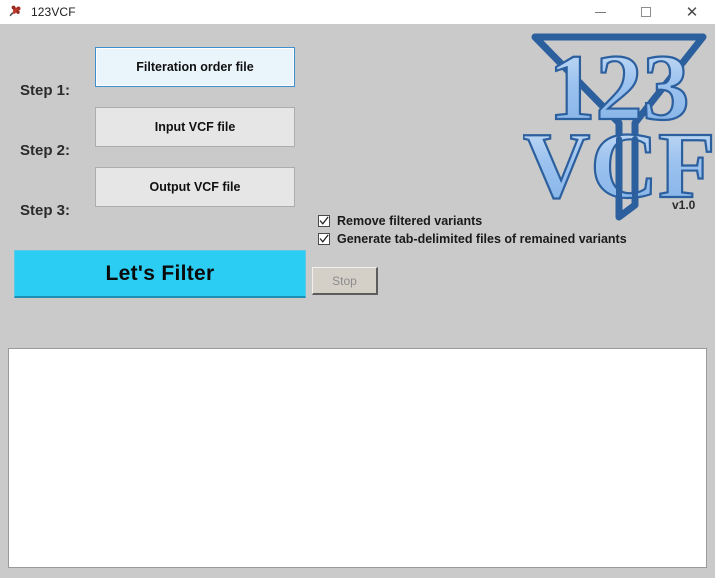  I want to click on minimize-icon, so click(600, 12).